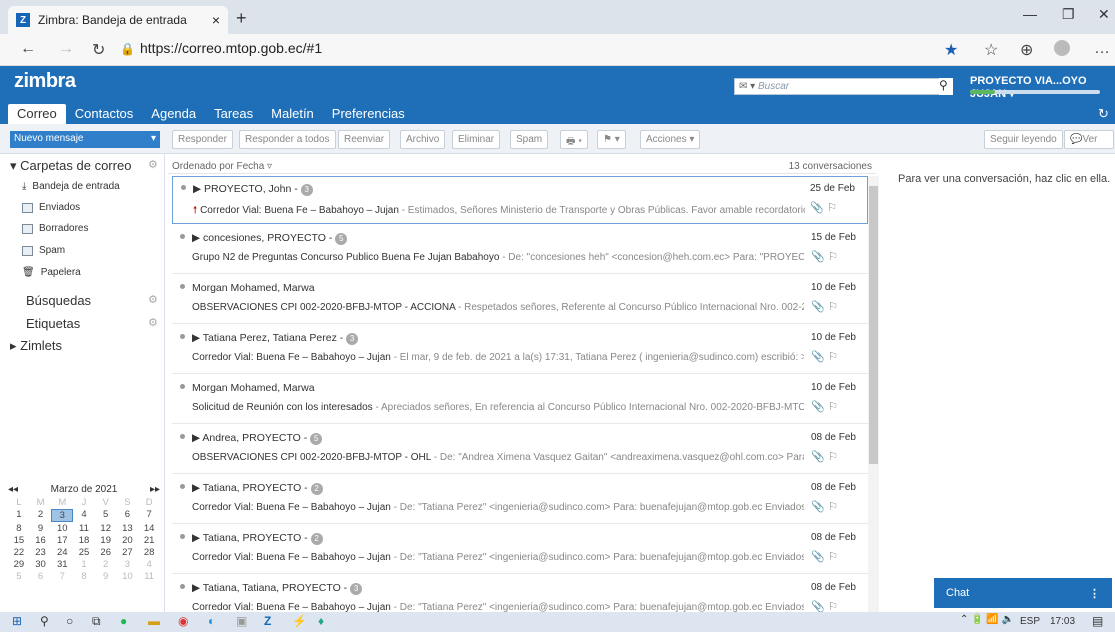 The image size is (1115, 632). What do you see at coordinates (843, 86) in the screenshot?
I see `search-input: ✉ ▾ Buscar` at bounding box center [843, 86].